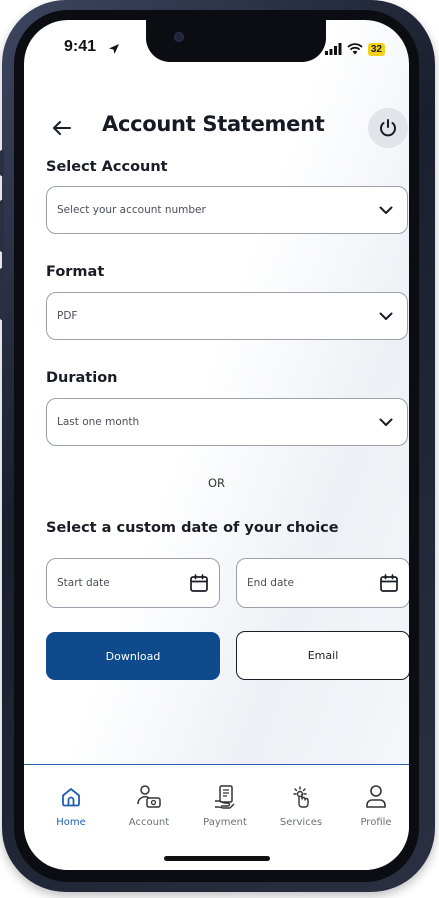 The height and width of the screenshot is (898, 439). Describe the element at coordinates (71, 797) in the screenshot. I see `home-icon` at that location.